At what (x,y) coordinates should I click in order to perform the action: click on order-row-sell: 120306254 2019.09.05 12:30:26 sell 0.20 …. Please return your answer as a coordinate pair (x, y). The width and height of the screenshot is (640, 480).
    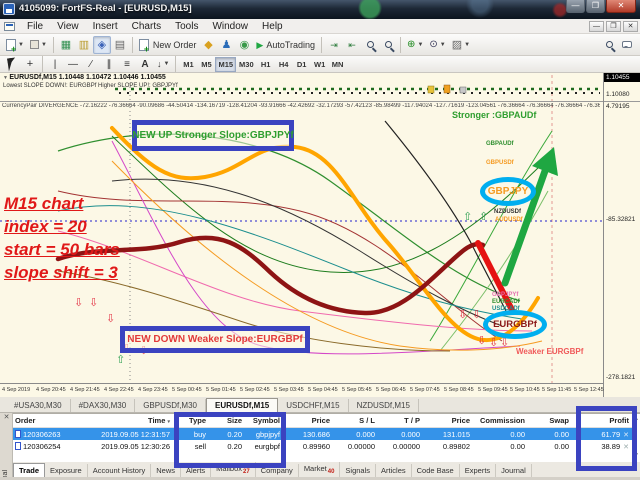
    Looking at the image, I should click on (323, 446).